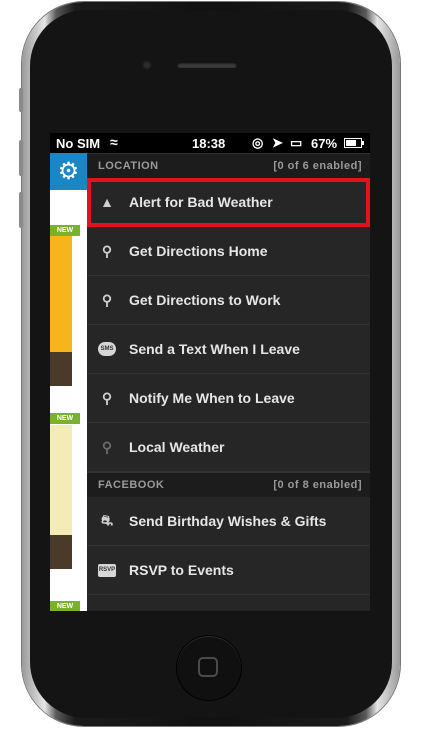 Image resolution: width=428 pixels, height=730 pixels. Describe the element at coordinates (107, 519) in the screenshot. I see `gift-icon: ⛐` at that location.